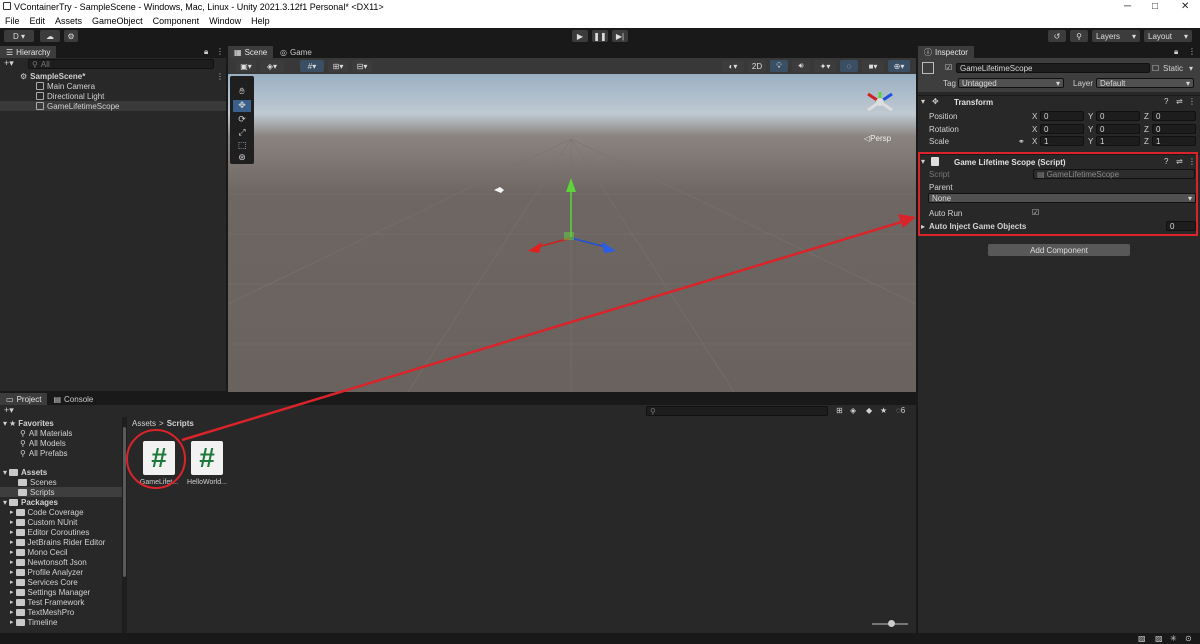  Describe the element at coordinates (600, 638) in the screenshot. I see `status-bar: ▨ ▨ ✳ ⊙` at that location.